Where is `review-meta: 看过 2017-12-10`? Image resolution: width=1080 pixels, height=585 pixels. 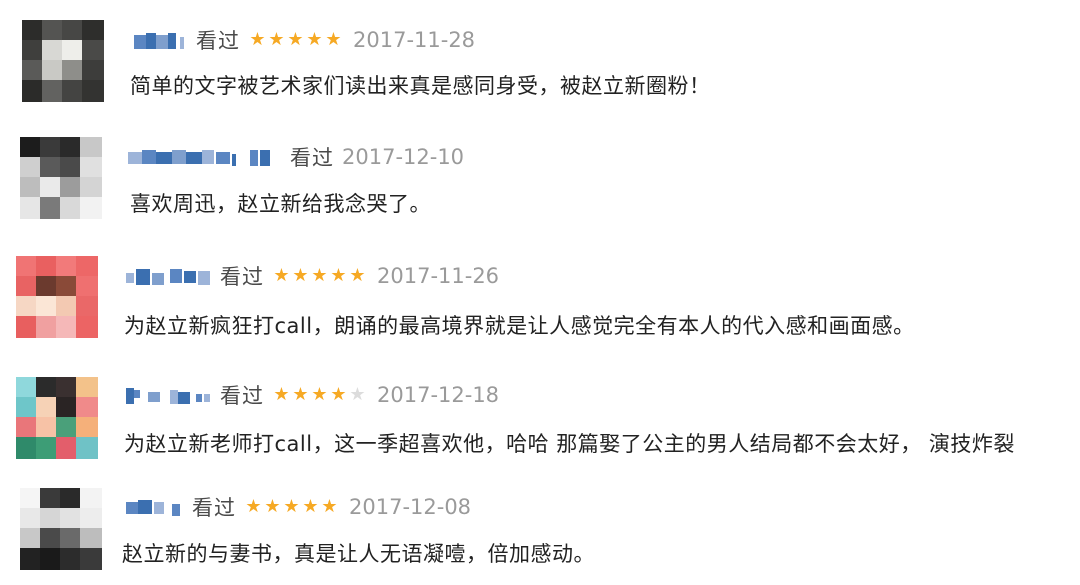
review-meta: 看过 2017-12-10 is located at coordinates (296, 157).